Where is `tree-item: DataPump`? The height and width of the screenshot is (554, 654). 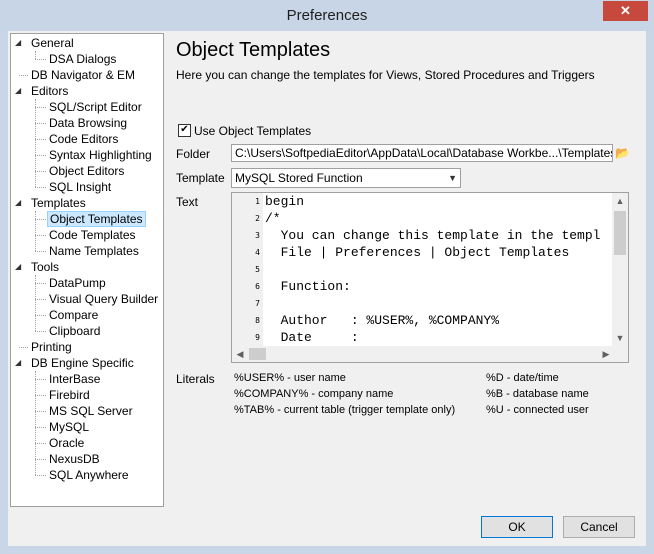
tree-item: DataPump is located at coordinates (77, 283).